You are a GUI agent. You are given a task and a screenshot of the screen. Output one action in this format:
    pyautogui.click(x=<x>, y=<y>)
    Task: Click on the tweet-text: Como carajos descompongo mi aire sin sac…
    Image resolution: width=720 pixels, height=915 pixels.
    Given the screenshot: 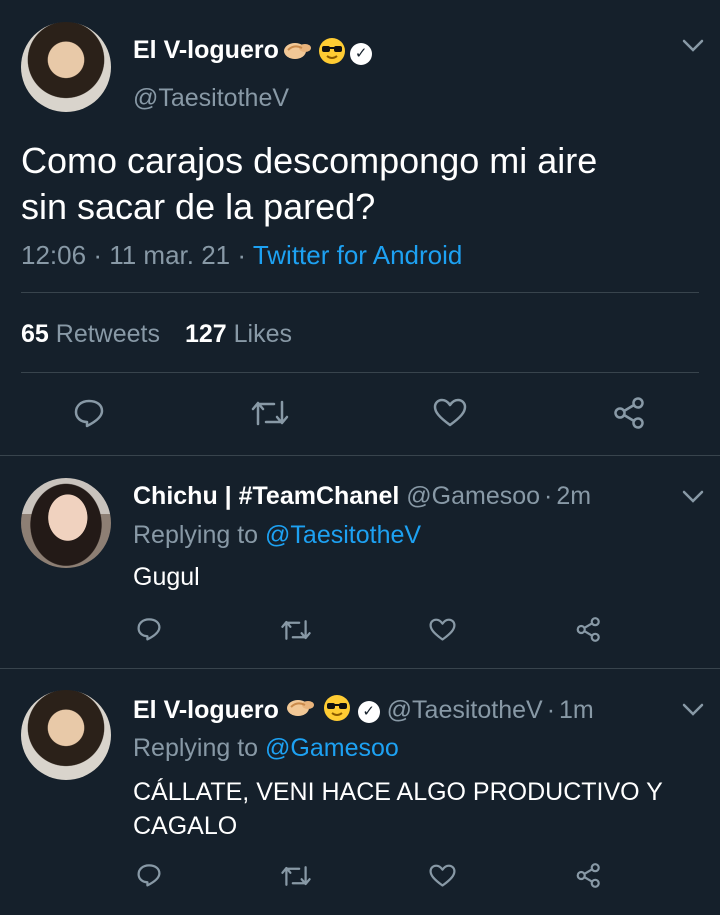 What is the action you would take?
    pyautogui.click(x=309, y=184)
    